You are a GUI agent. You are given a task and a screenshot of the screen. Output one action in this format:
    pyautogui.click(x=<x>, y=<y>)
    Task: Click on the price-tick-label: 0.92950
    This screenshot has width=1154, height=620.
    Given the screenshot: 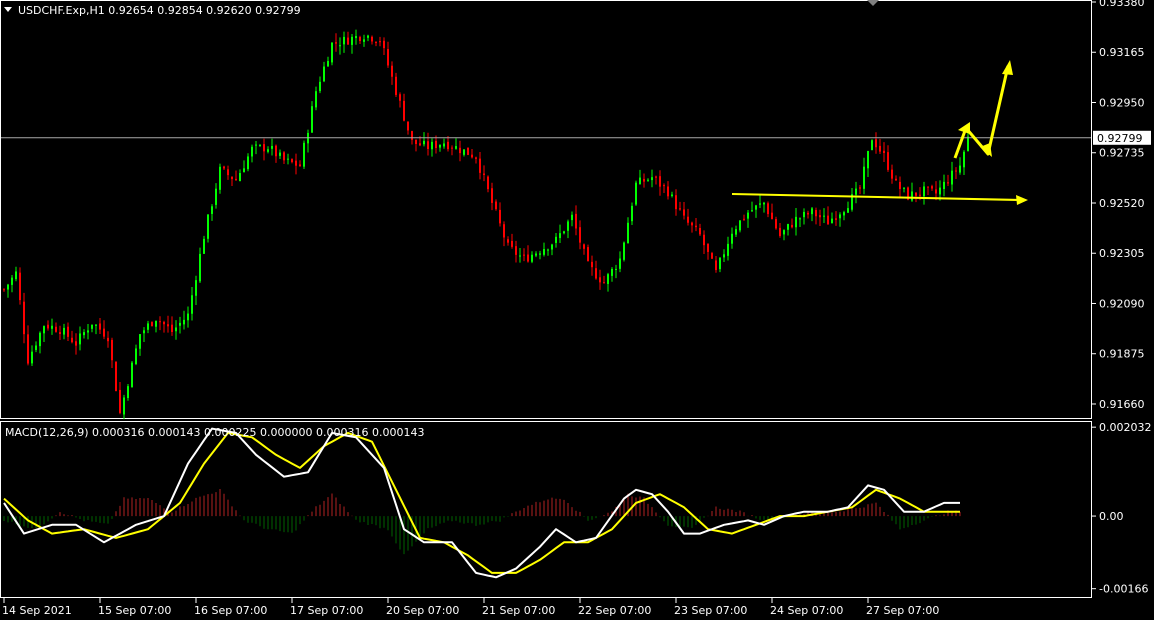 What is the action you would take?
    pyautogui.click(x=1122, y=102)
    